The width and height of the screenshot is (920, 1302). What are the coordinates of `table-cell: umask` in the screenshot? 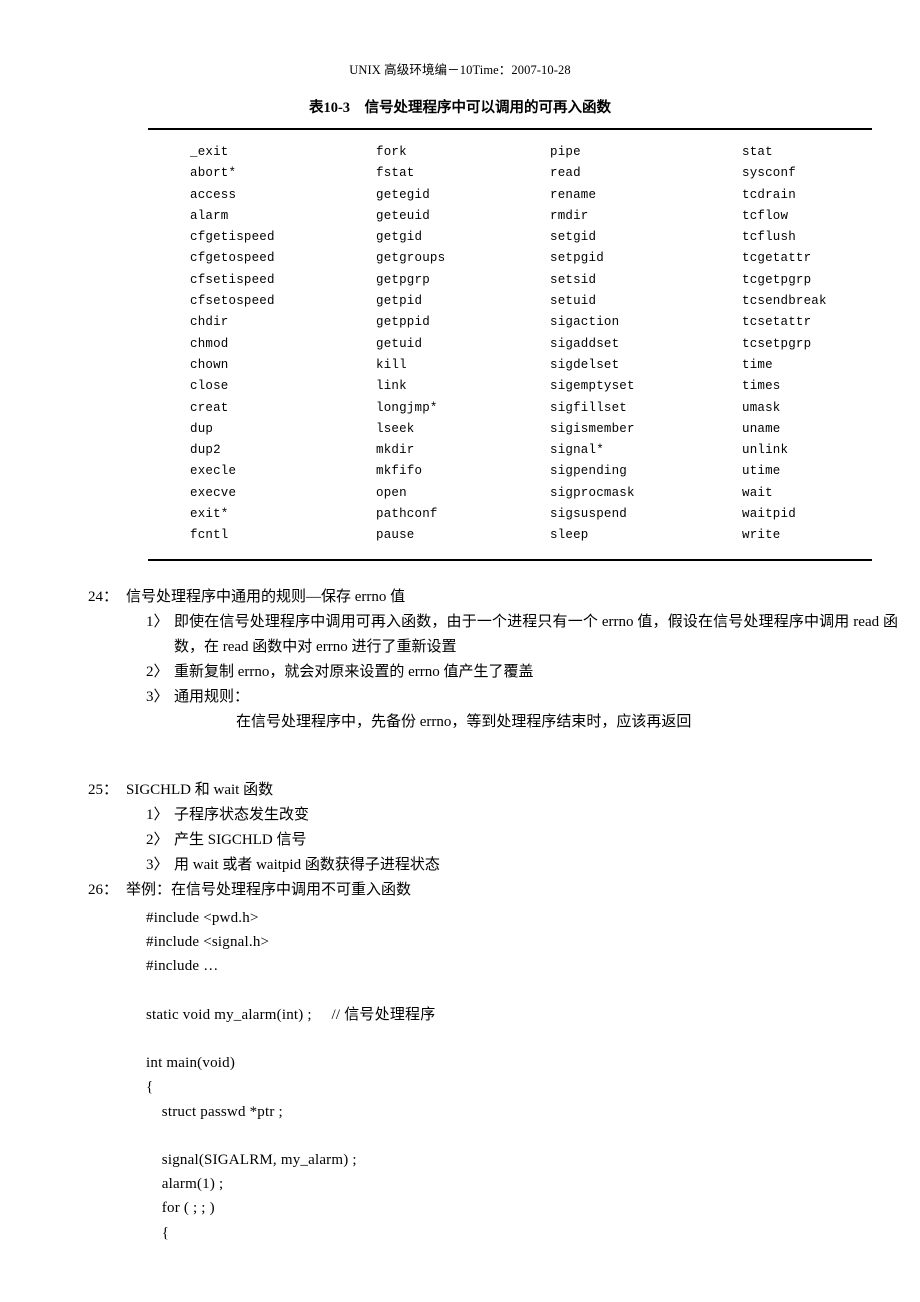 It's located at (761, 407).